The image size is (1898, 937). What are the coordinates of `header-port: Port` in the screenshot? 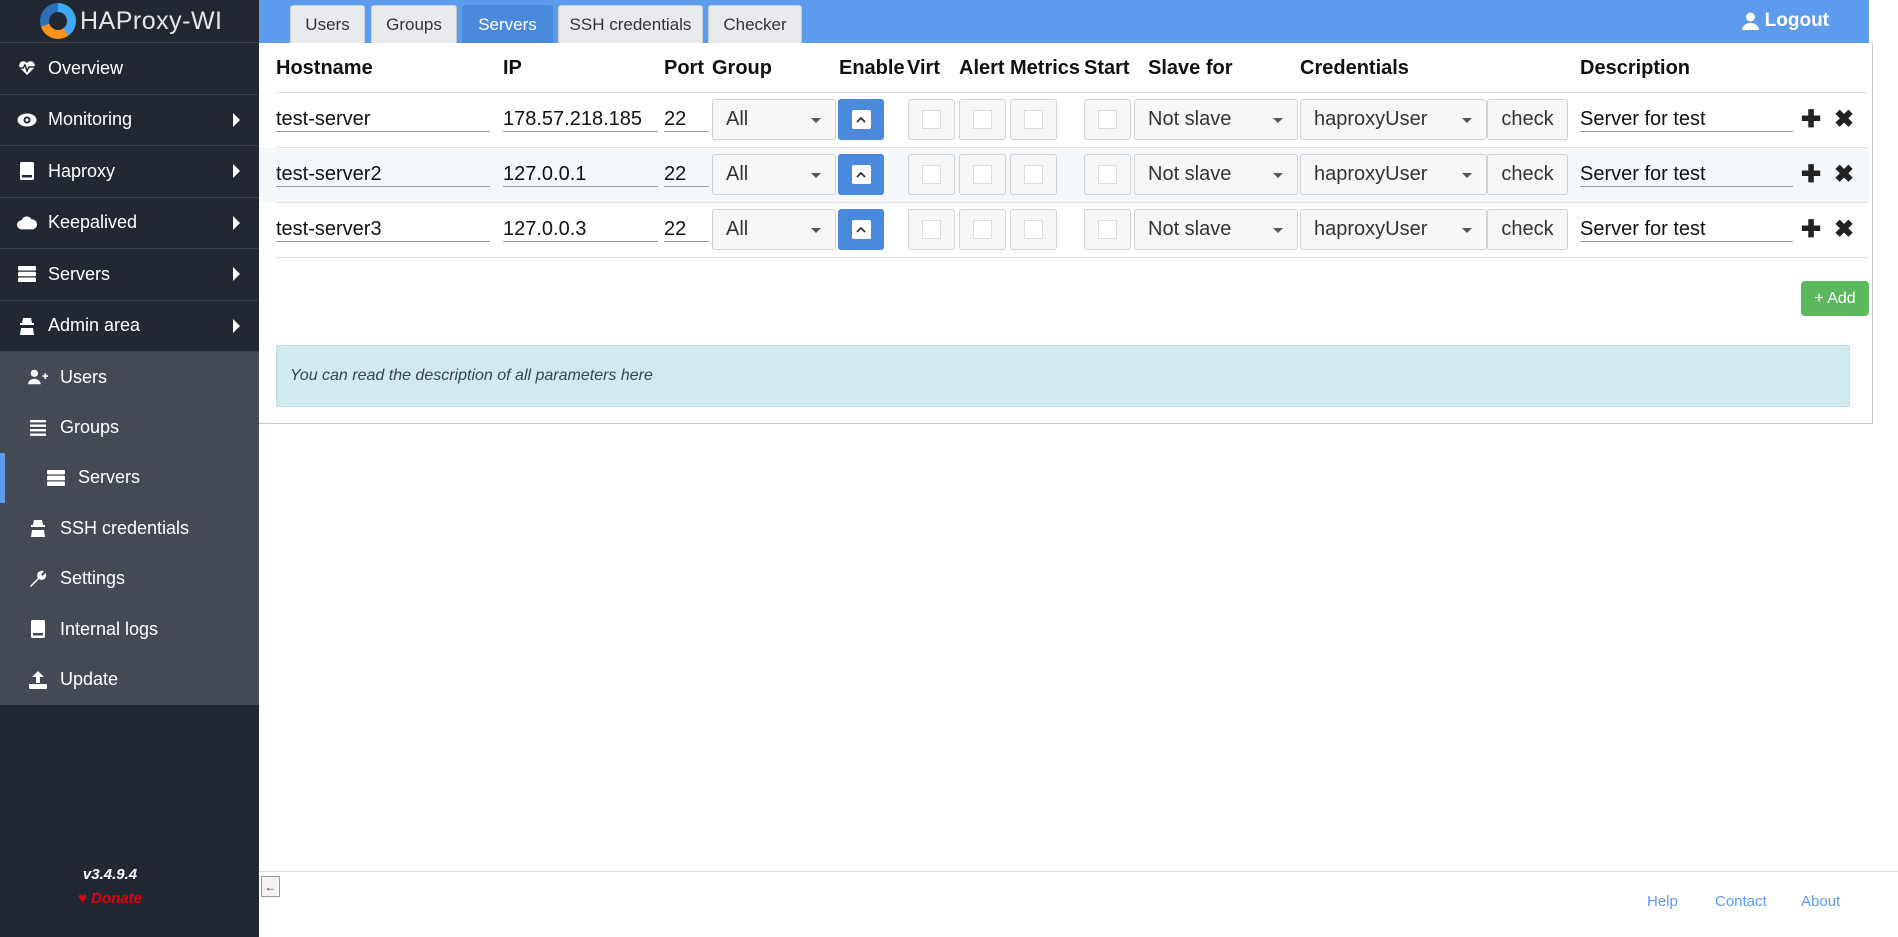 It's located at (684, 68).